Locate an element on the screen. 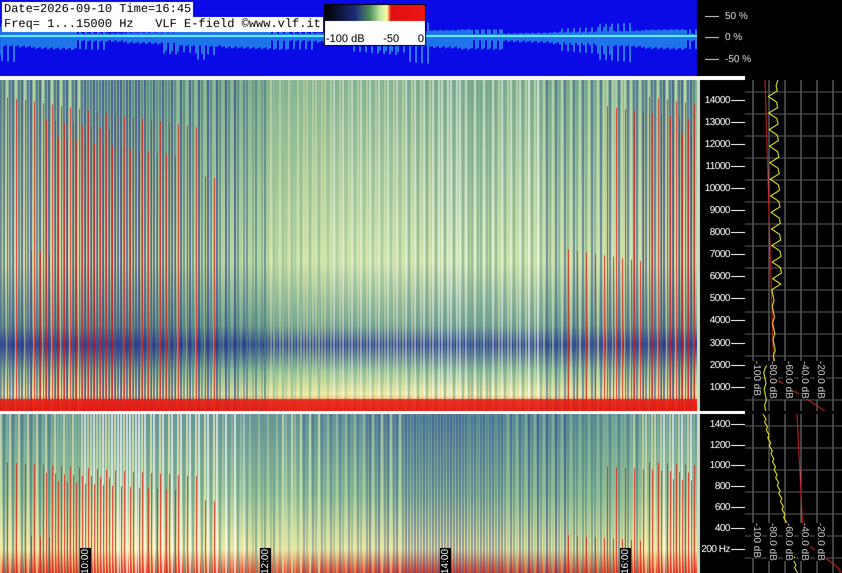 This screenshot has width=842, height=573. time-label: 10:00 is located at coordinates (86, 560).